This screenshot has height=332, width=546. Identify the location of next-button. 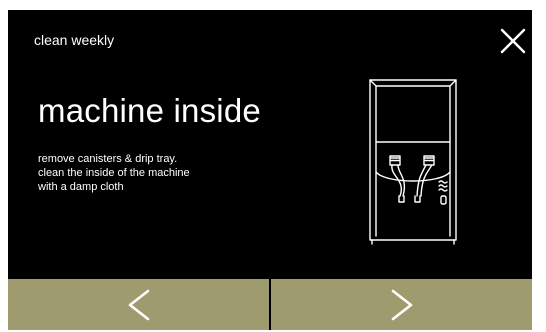
(400, 304).